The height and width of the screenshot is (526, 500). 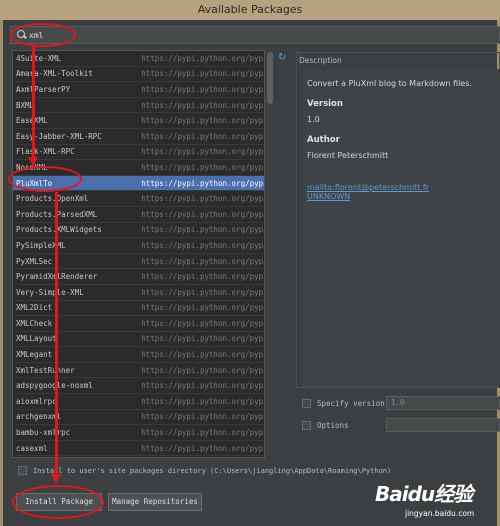 What do you see at coordinates (58, 502) in the screenshot?
I see `install-highlight-circle` at bounding box center [58, 502].